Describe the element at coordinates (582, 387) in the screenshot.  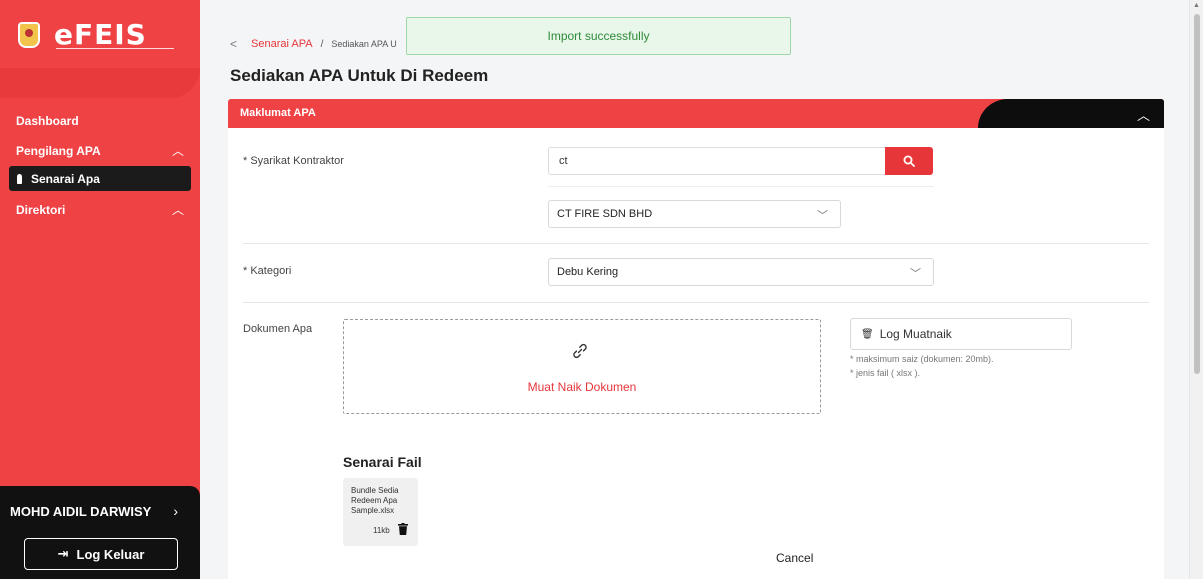
I see `upload-text: Muat Naik Dokumen` at that location.